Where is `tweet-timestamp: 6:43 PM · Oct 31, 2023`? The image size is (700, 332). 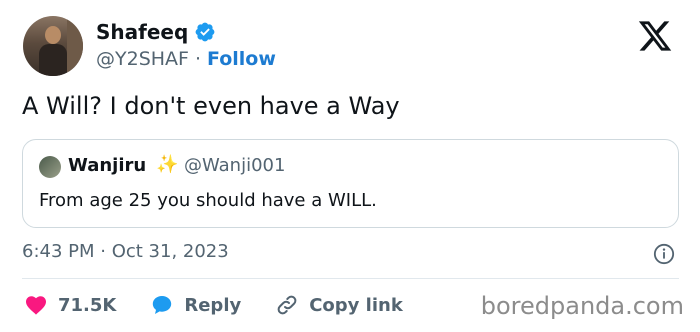
tweet-timestamp: 6:43 PM · Oct 31, 2023 is located at coordinates (125, 251).